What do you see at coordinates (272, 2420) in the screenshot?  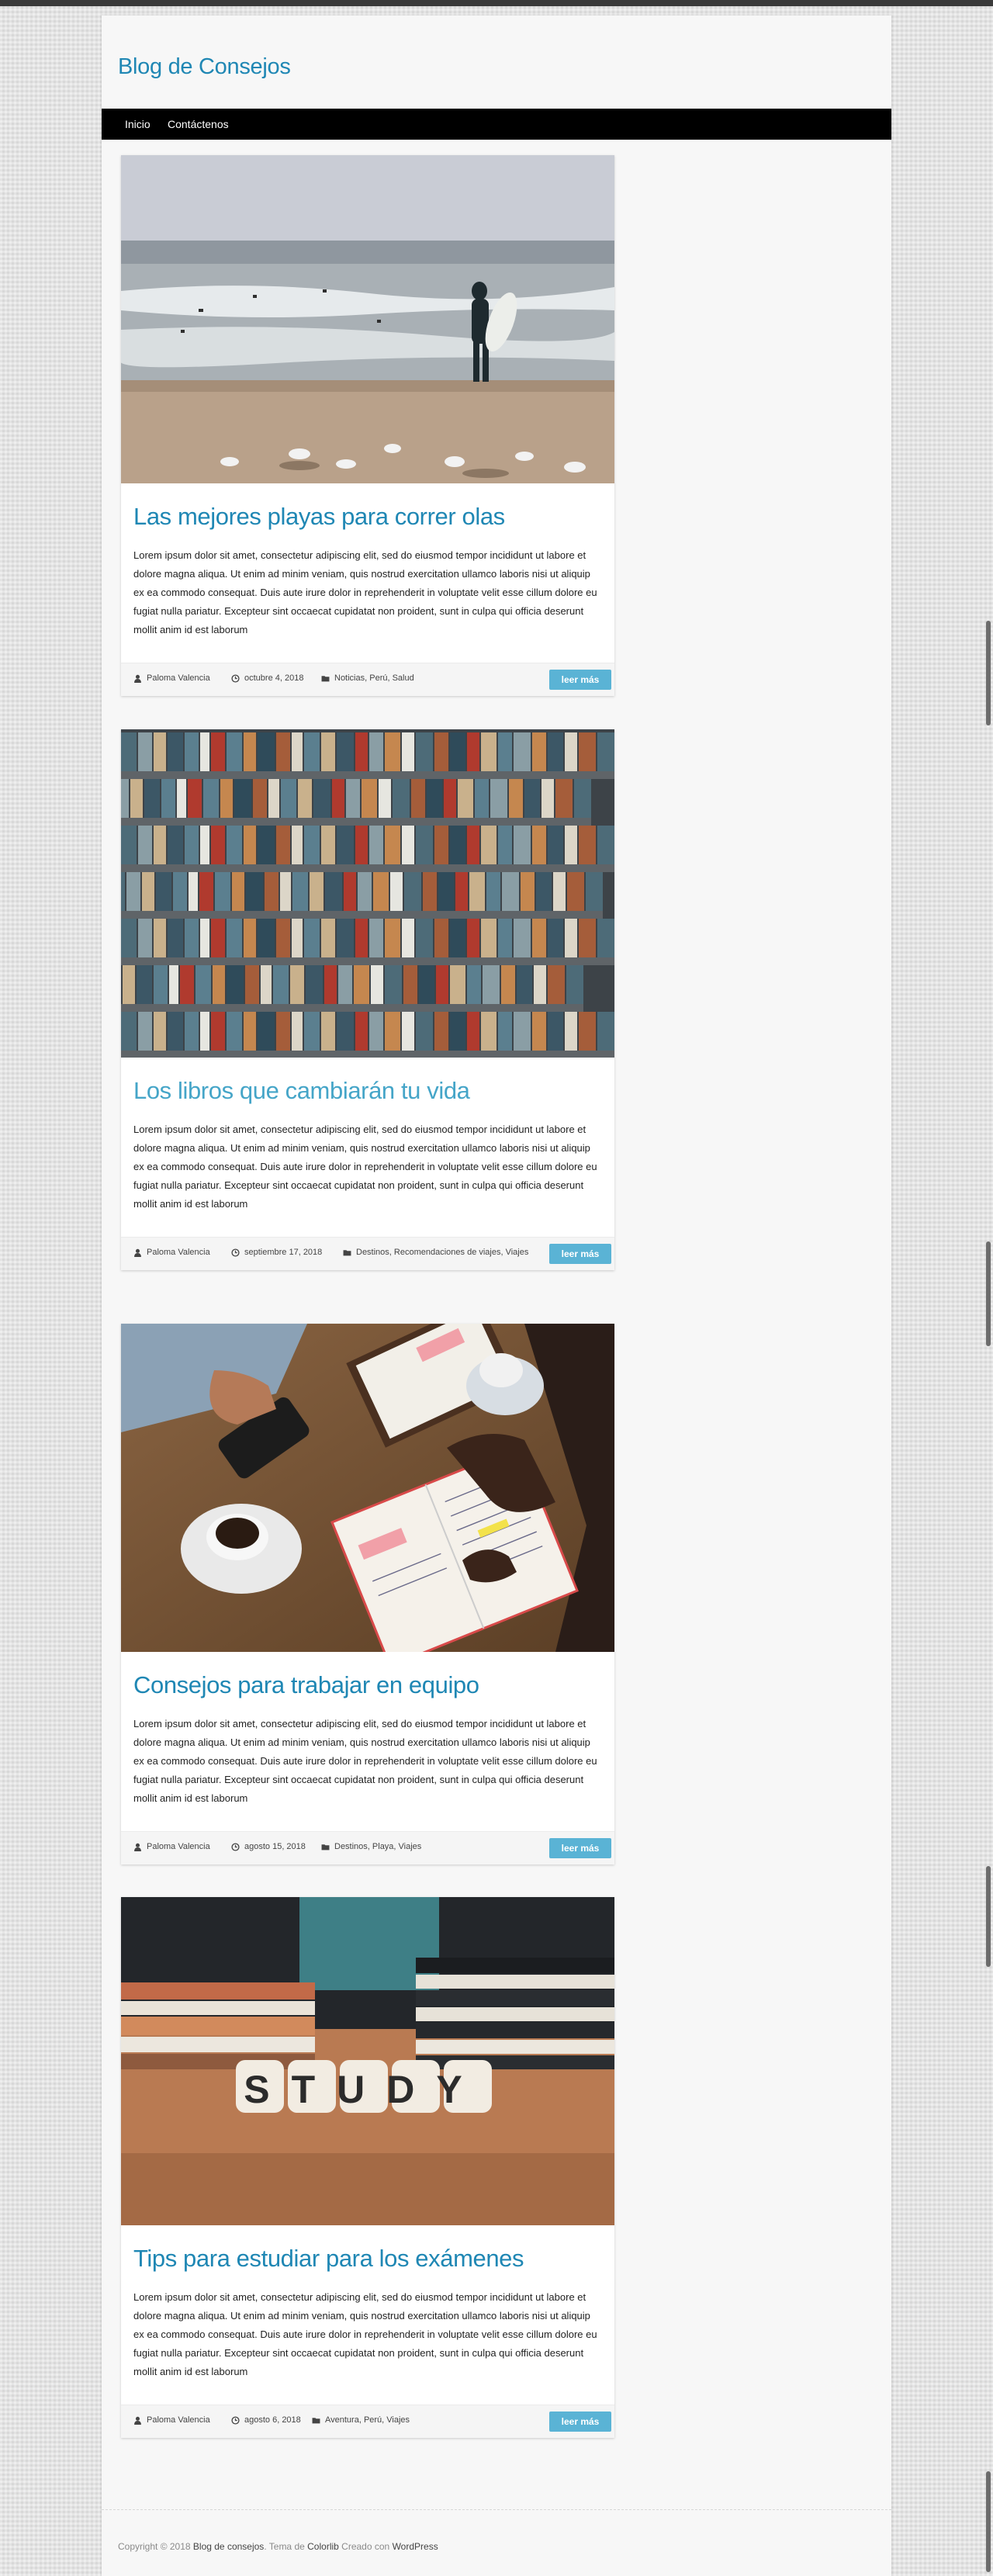 I see `post-date: agosto 6, 2018` at bounding box center [272, 2420].